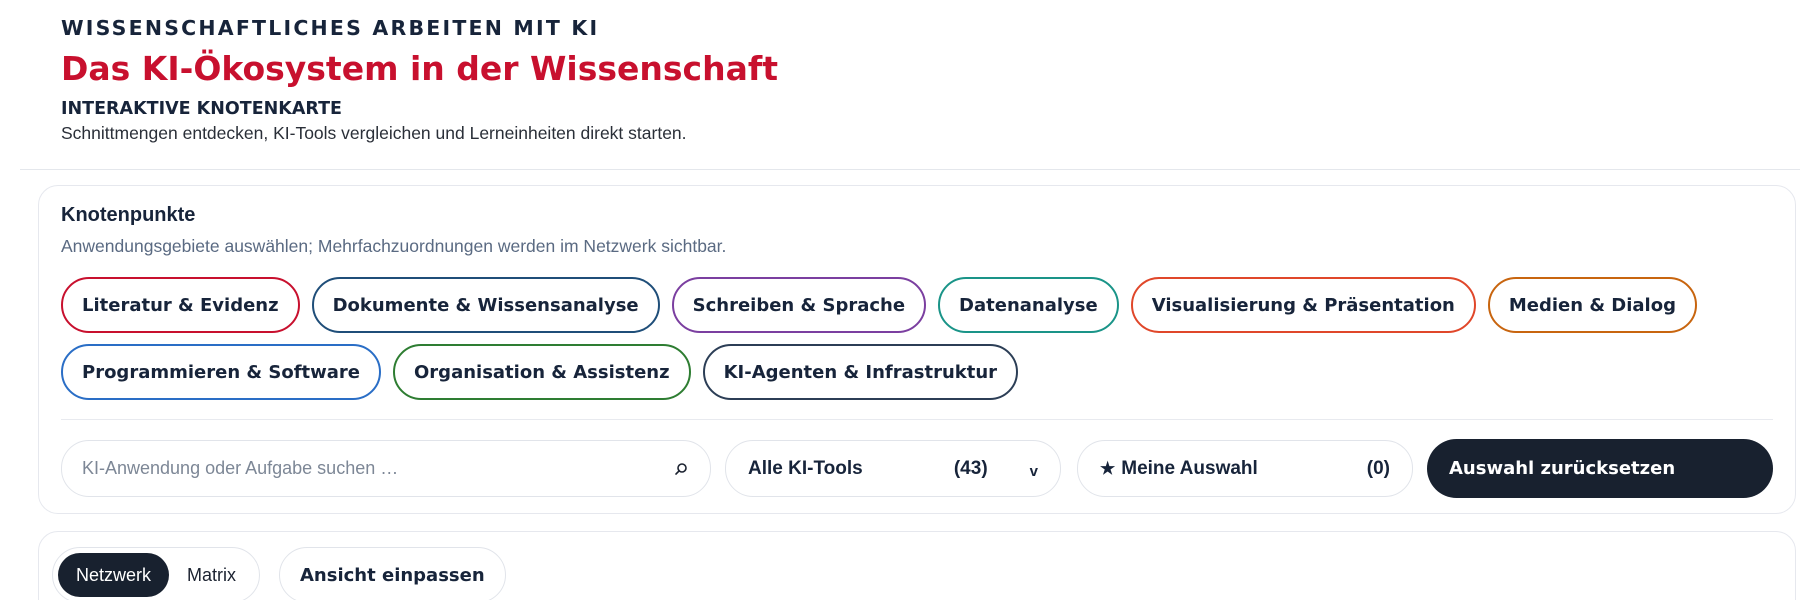 The width and height of the screenshot is (1800, 600). What do you see at coordinates (485, 305) in the screenshot?
I see `node-chip-dokumente-wissensanalyse: Dokumente & Wissensanalyse` at bounding box center [485, 305].